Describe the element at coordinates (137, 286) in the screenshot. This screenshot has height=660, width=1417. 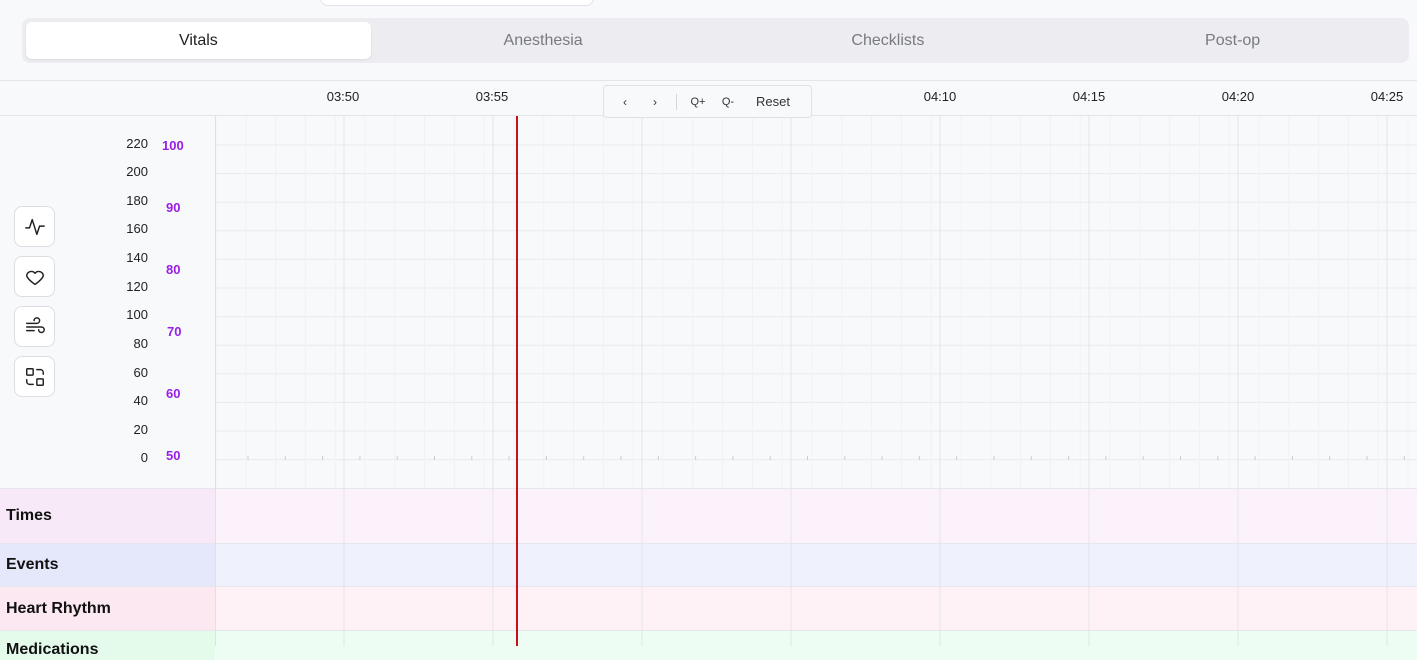
I see `axis-tick-left: 120` at that location.